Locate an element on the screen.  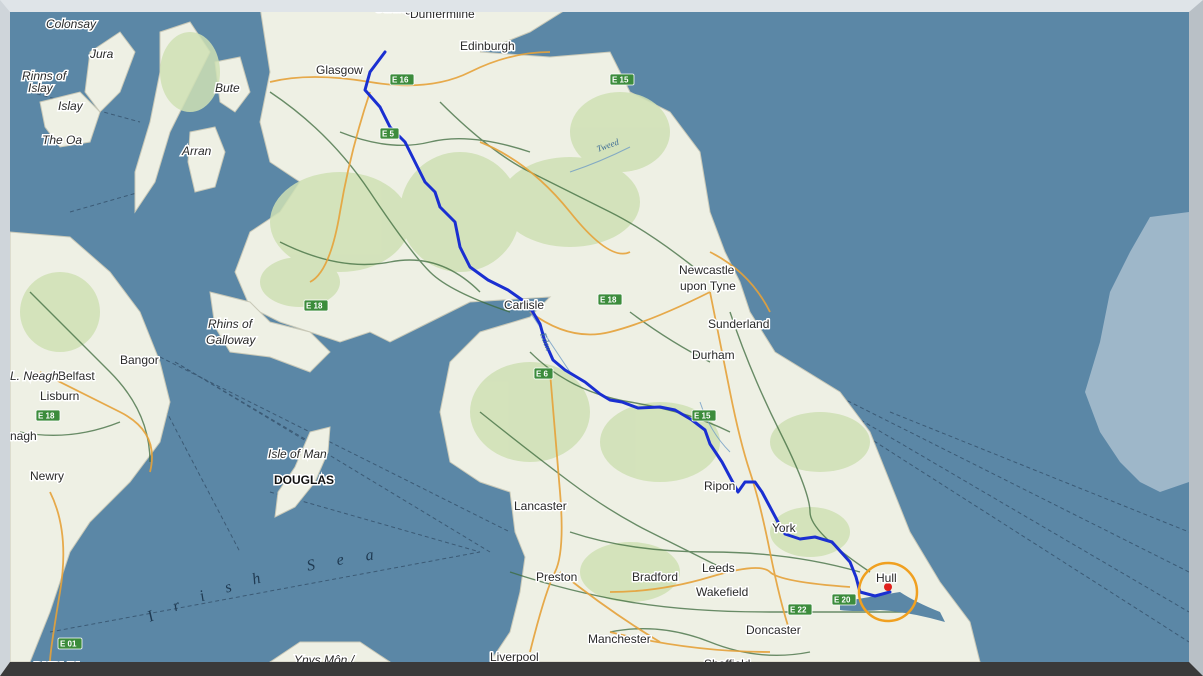
place-label-rinns2: Islay is located at coordinates (41, 88).